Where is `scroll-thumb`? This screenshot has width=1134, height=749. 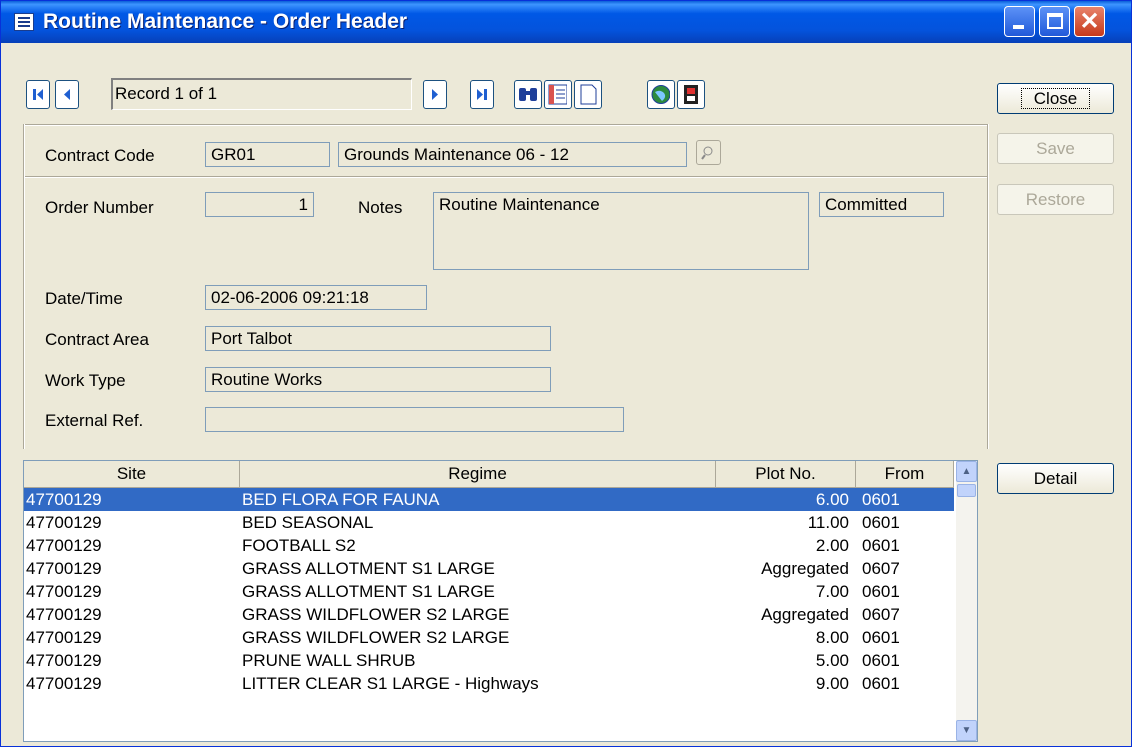 scroll-thumb is located at coordinates (966, 490).